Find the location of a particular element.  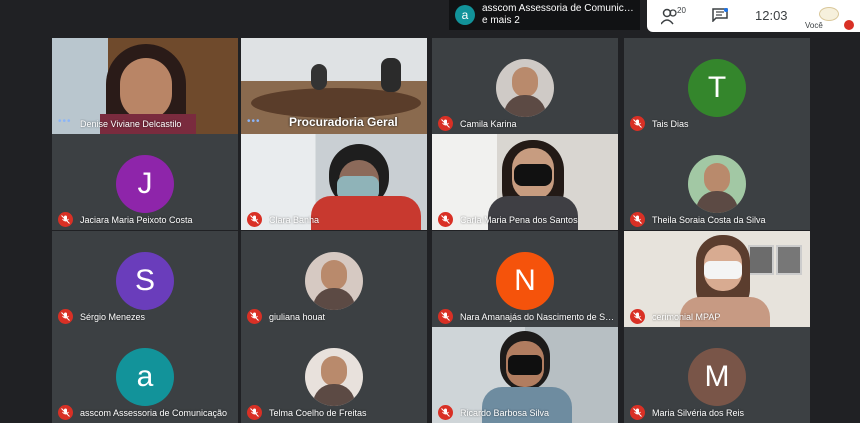

participant-tile-camila-karina: Camila Karina is located at coordinates (525, 86).